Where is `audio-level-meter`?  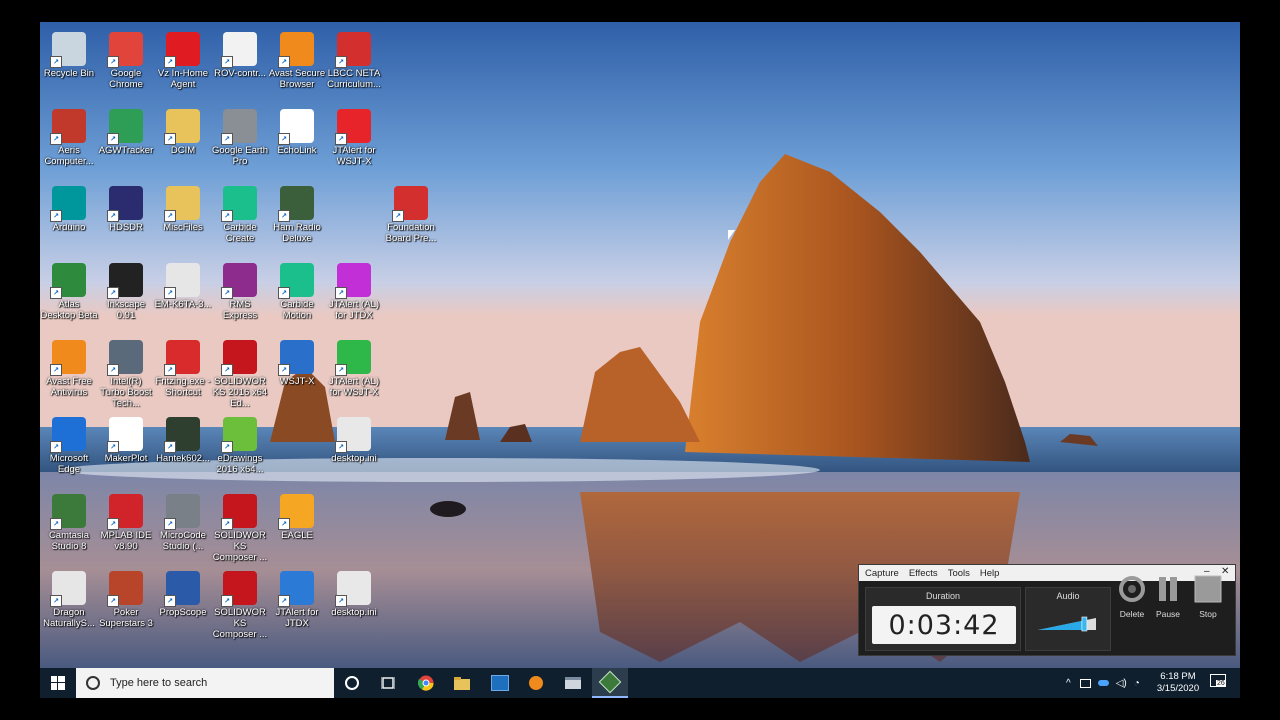 audio-level-meter is located at coordinates (1068, 624).